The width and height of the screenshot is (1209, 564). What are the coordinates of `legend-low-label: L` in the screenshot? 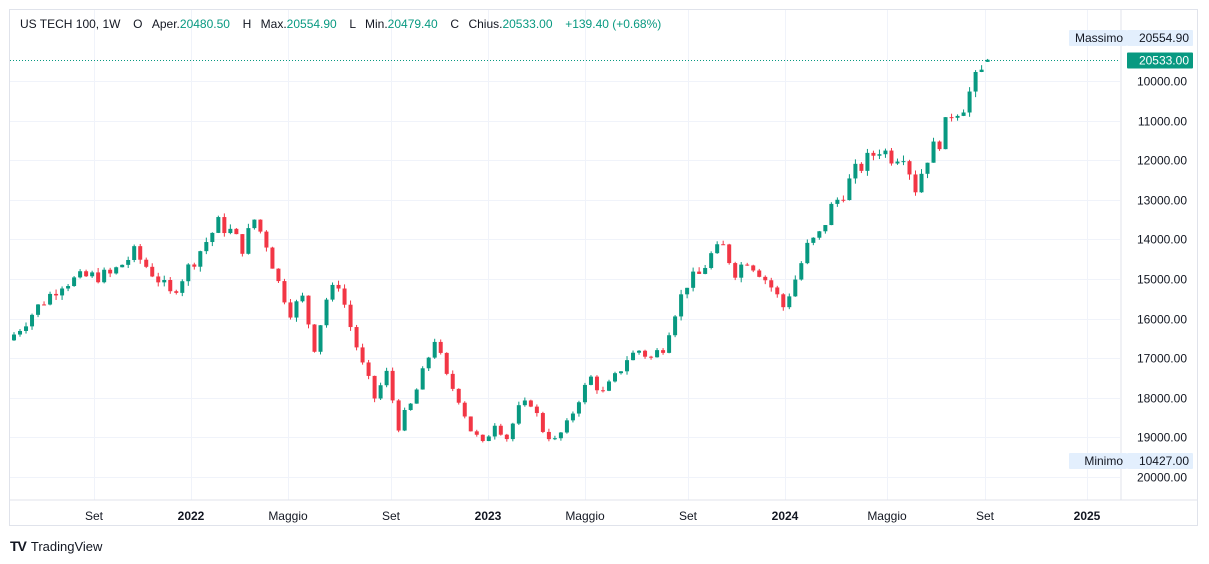 It's located at (352, 24).